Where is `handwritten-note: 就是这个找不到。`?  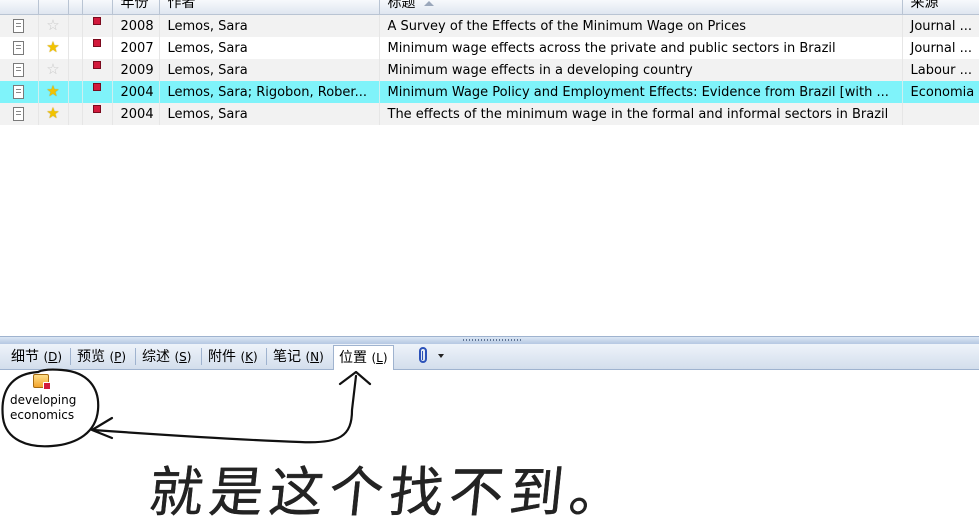
handwritten-note: 就是这个找不到。 is located at coordinates (389, 492).